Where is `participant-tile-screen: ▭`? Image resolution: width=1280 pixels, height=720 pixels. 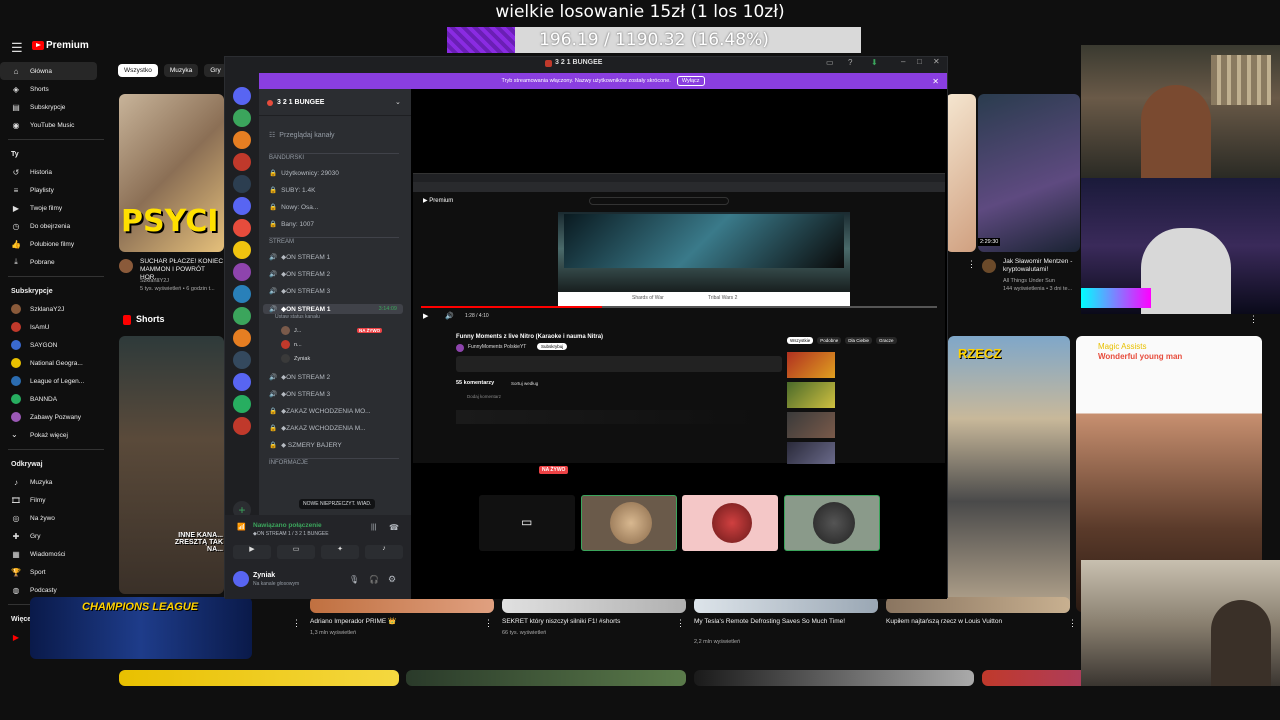
participant-tile-screen: ▭ is located at coordinates (527, 523).